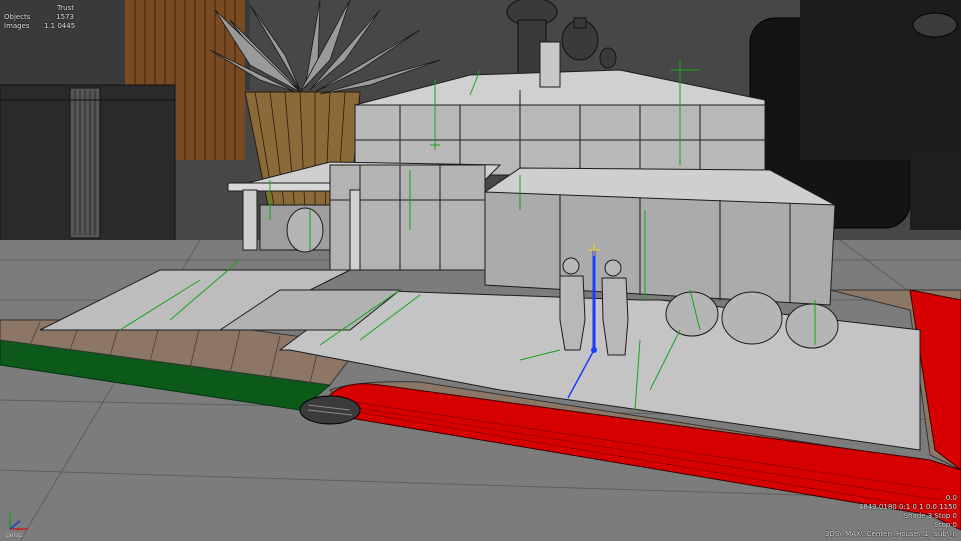 The height and width of the screenshot is (541, 961). What do you see at coordinates (18, 521) in the screenshot?
I see `axis-icon` at bounding box center [18, 521].